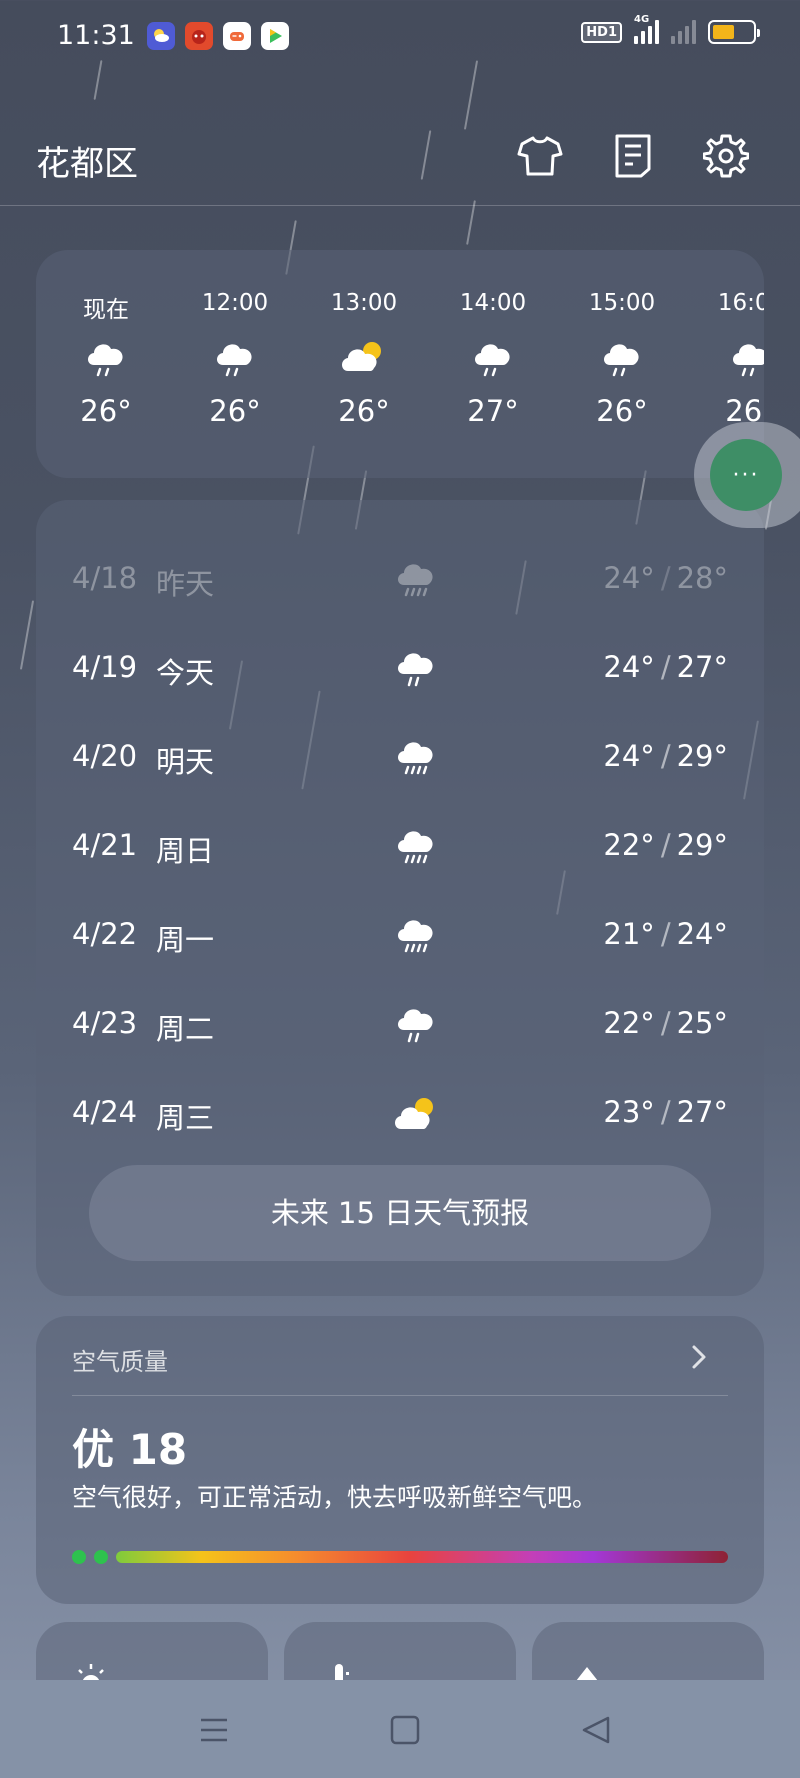 This screenshot has width=800, height=1778. What do you see at coordinates (214, 1730) in the screenshot?
I see `menu-icon` at bounding box center [214, 1730].